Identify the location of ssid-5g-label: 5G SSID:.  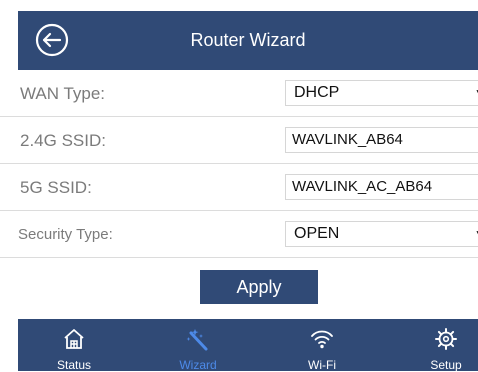
(56, 187).